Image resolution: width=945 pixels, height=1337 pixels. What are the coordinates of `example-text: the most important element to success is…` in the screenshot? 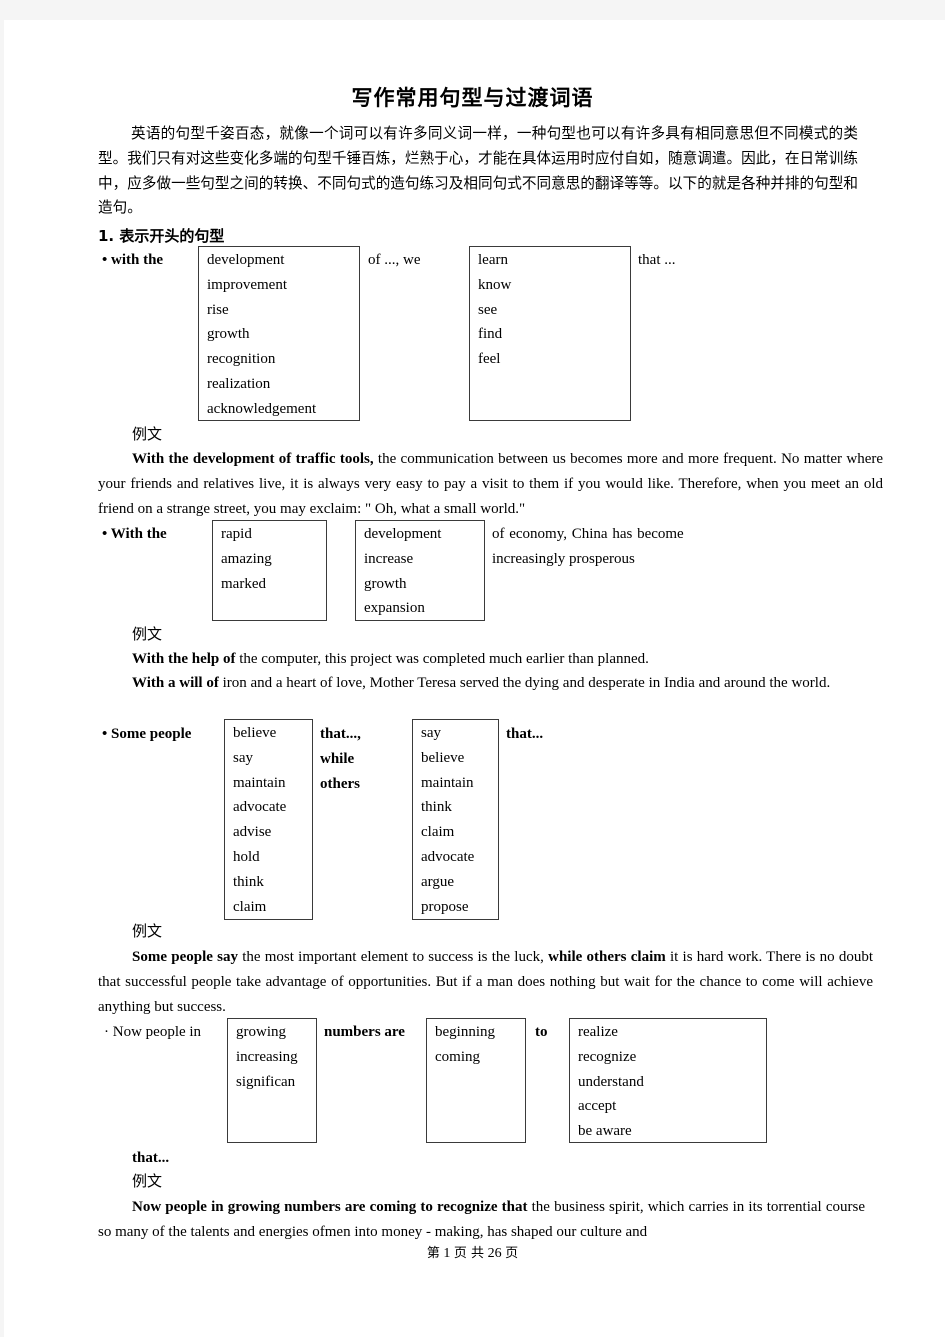 It's located at (393, 957).